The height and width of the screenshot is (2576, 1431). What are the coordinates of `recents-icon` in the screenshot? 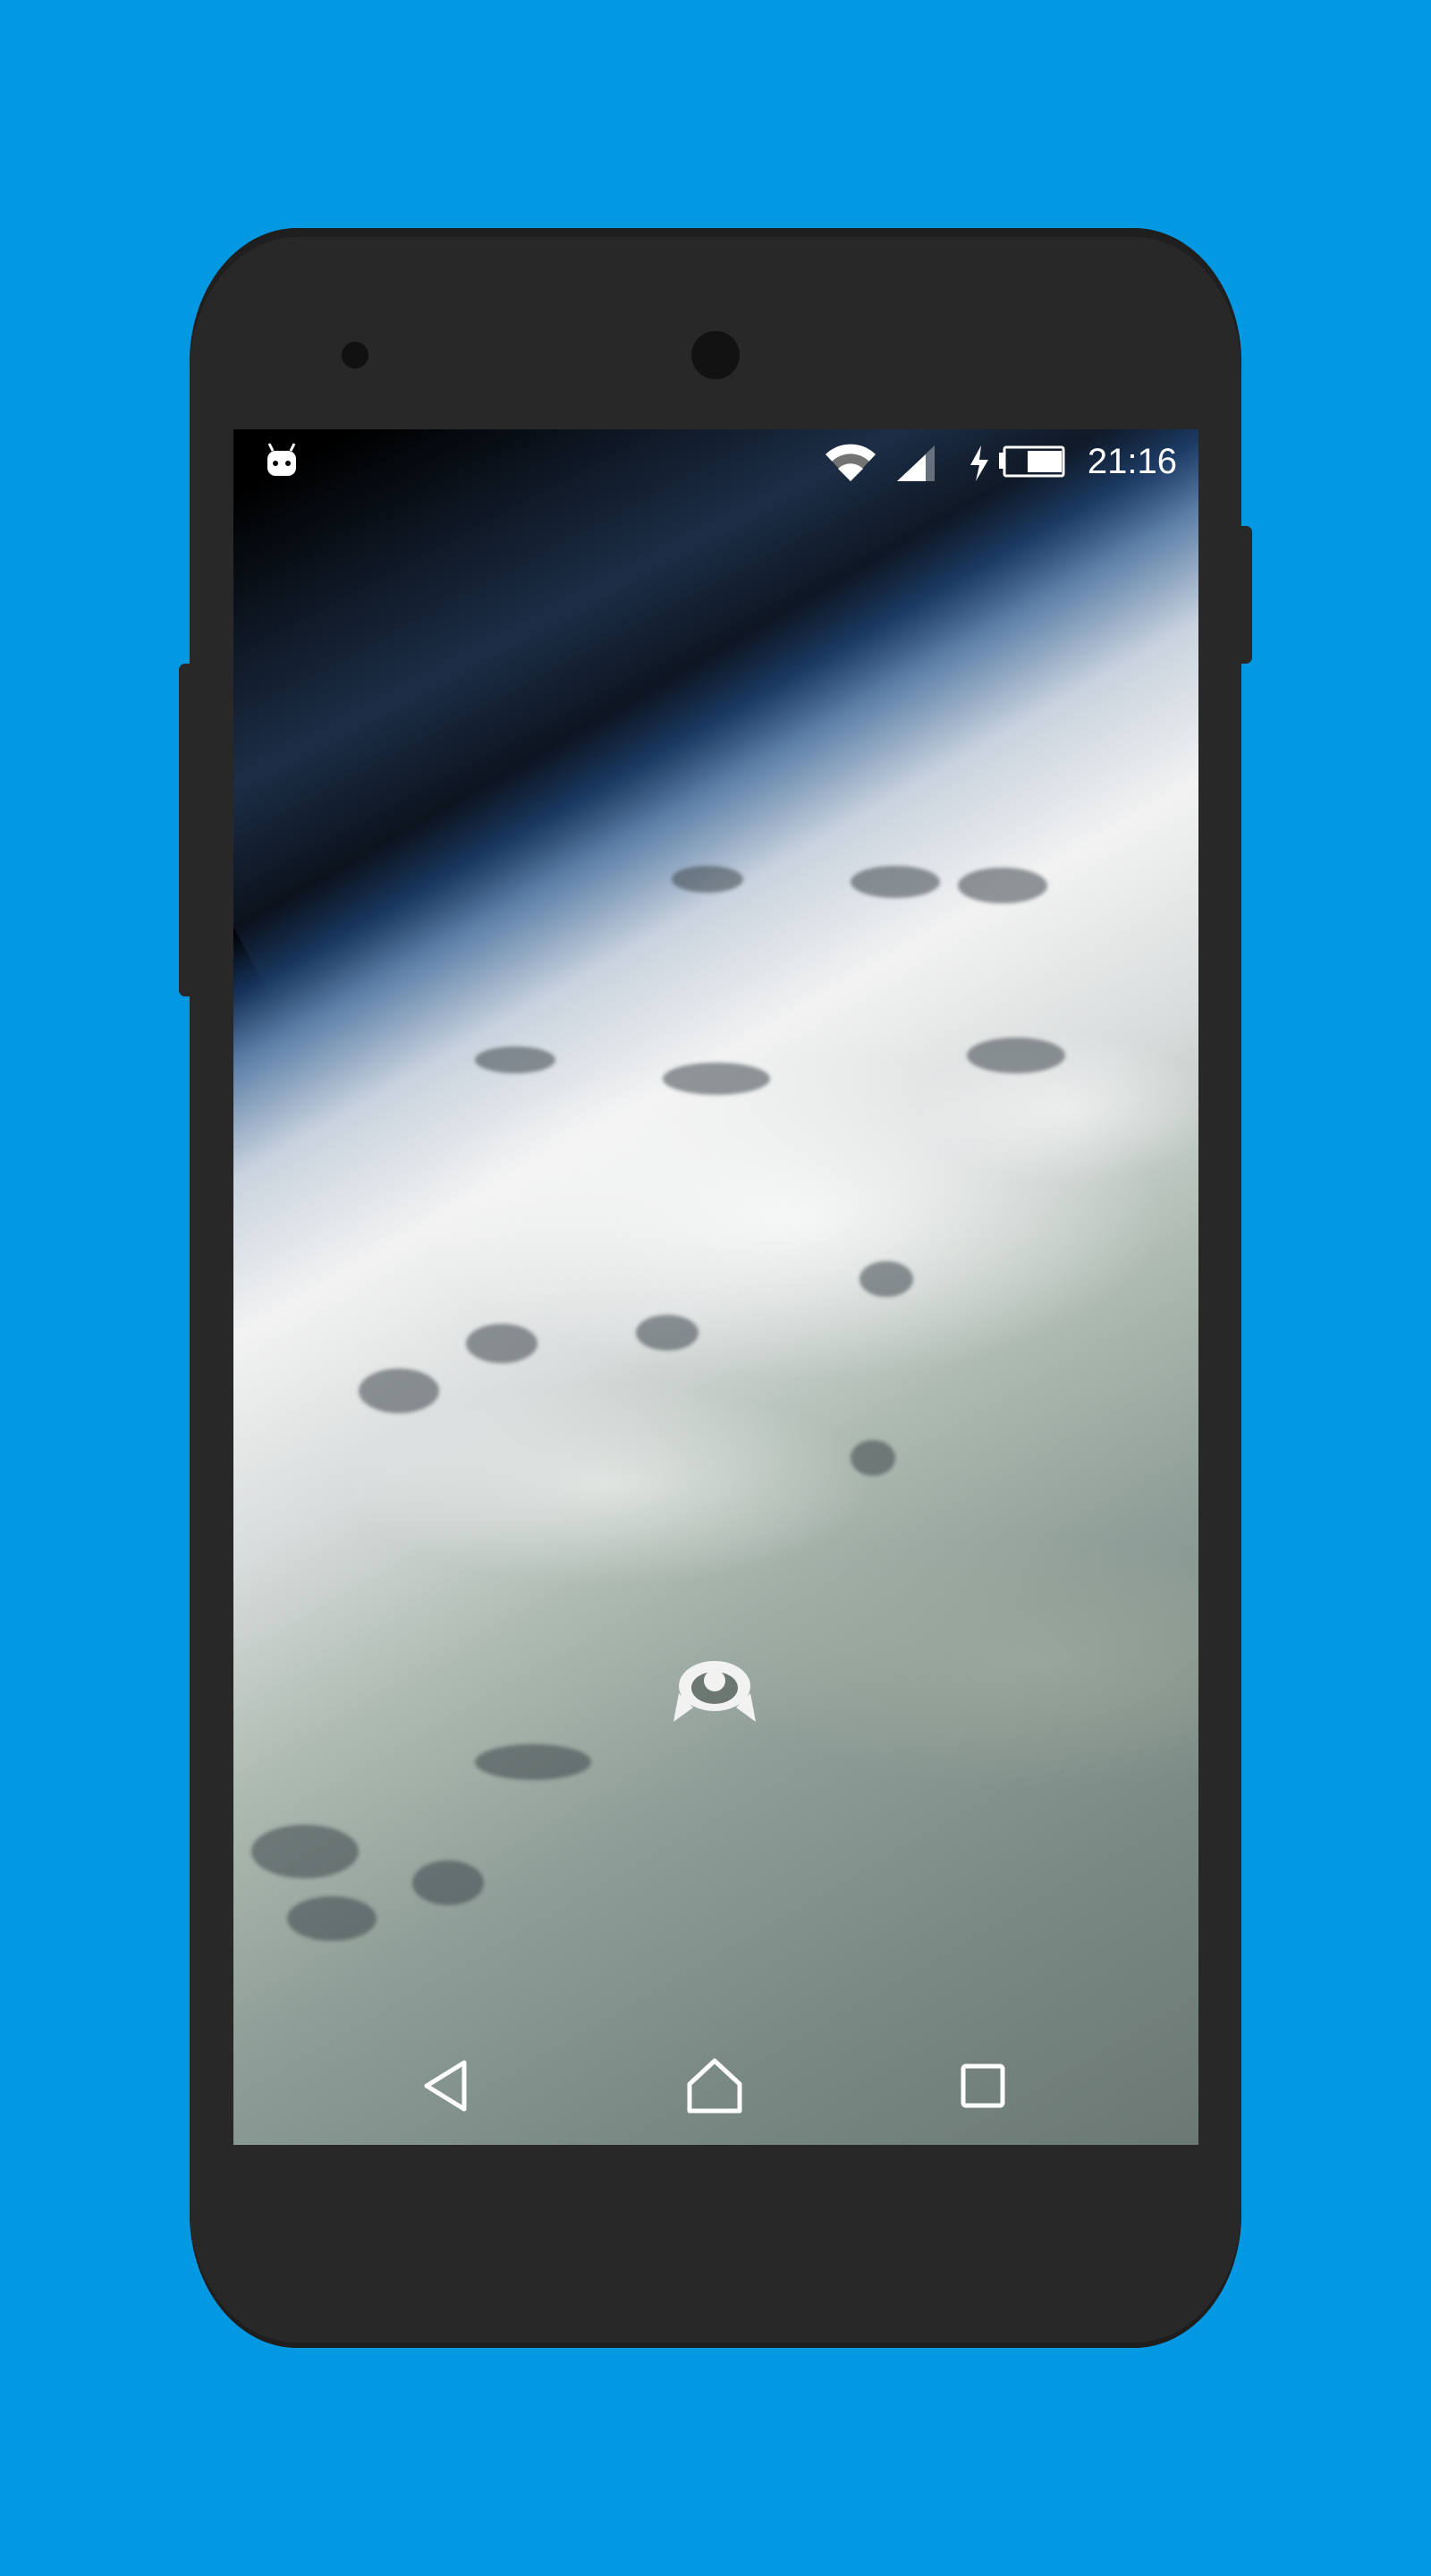 It's located at (983, 2088).